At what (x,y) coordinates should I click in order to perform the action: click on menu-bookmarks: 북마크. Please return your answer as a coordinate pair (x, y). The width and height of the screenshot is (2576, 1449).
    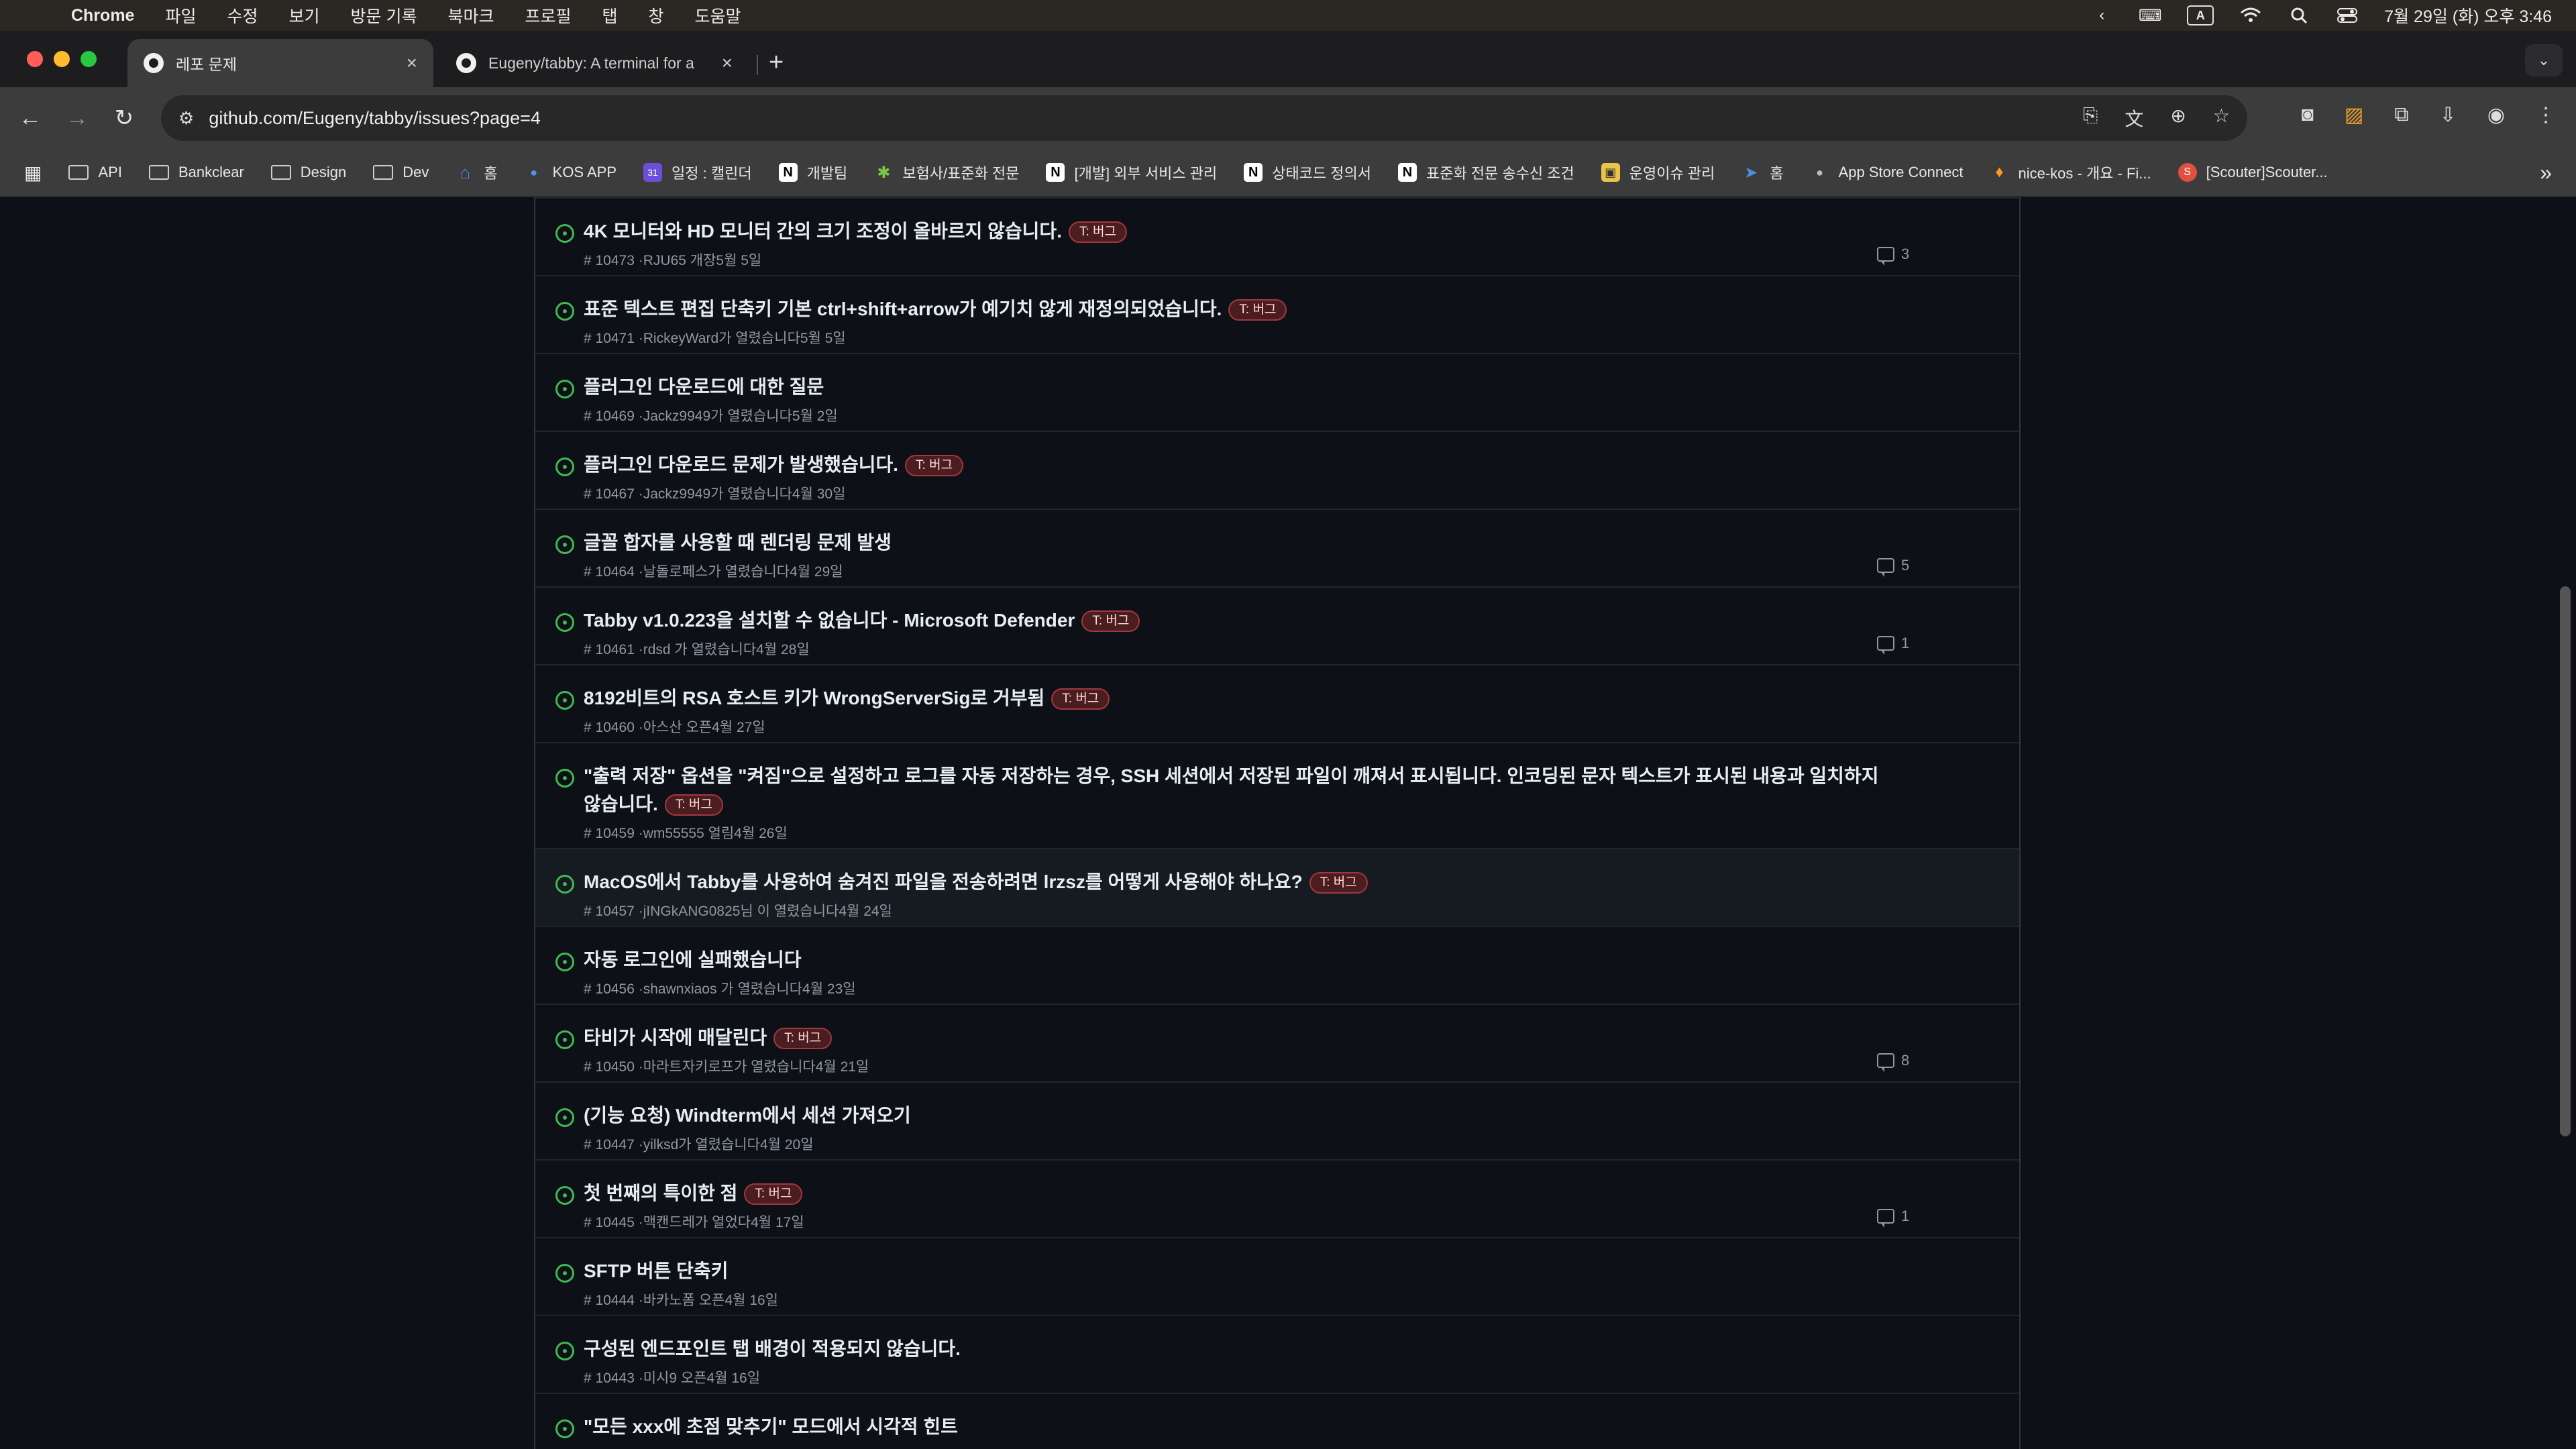
    Looking at the image, I should click on (470, 15).